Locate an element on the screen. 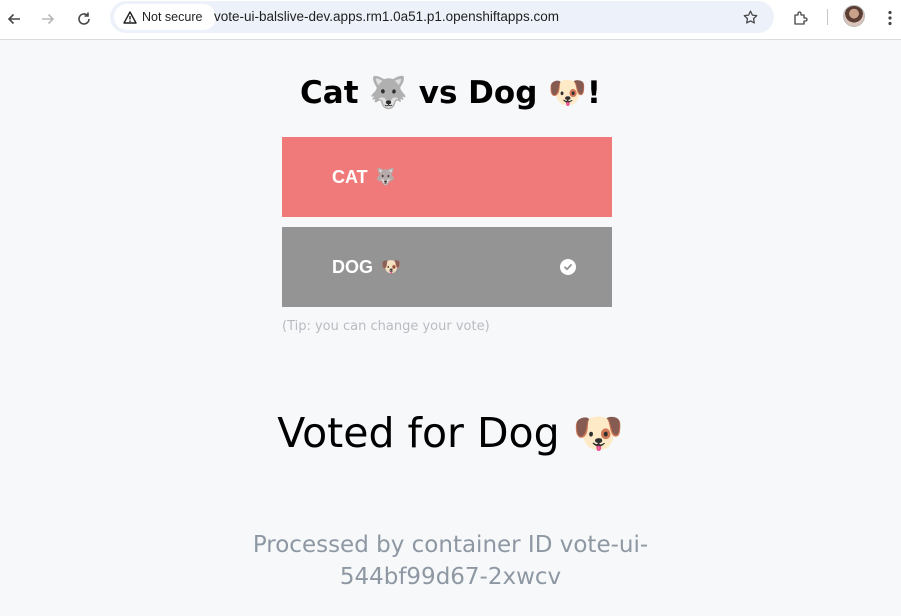 Image resolution: width=901 pixels, height=616 pixels. vote-dog-button: DOG 🐶 is located at coordinates (447, 267).